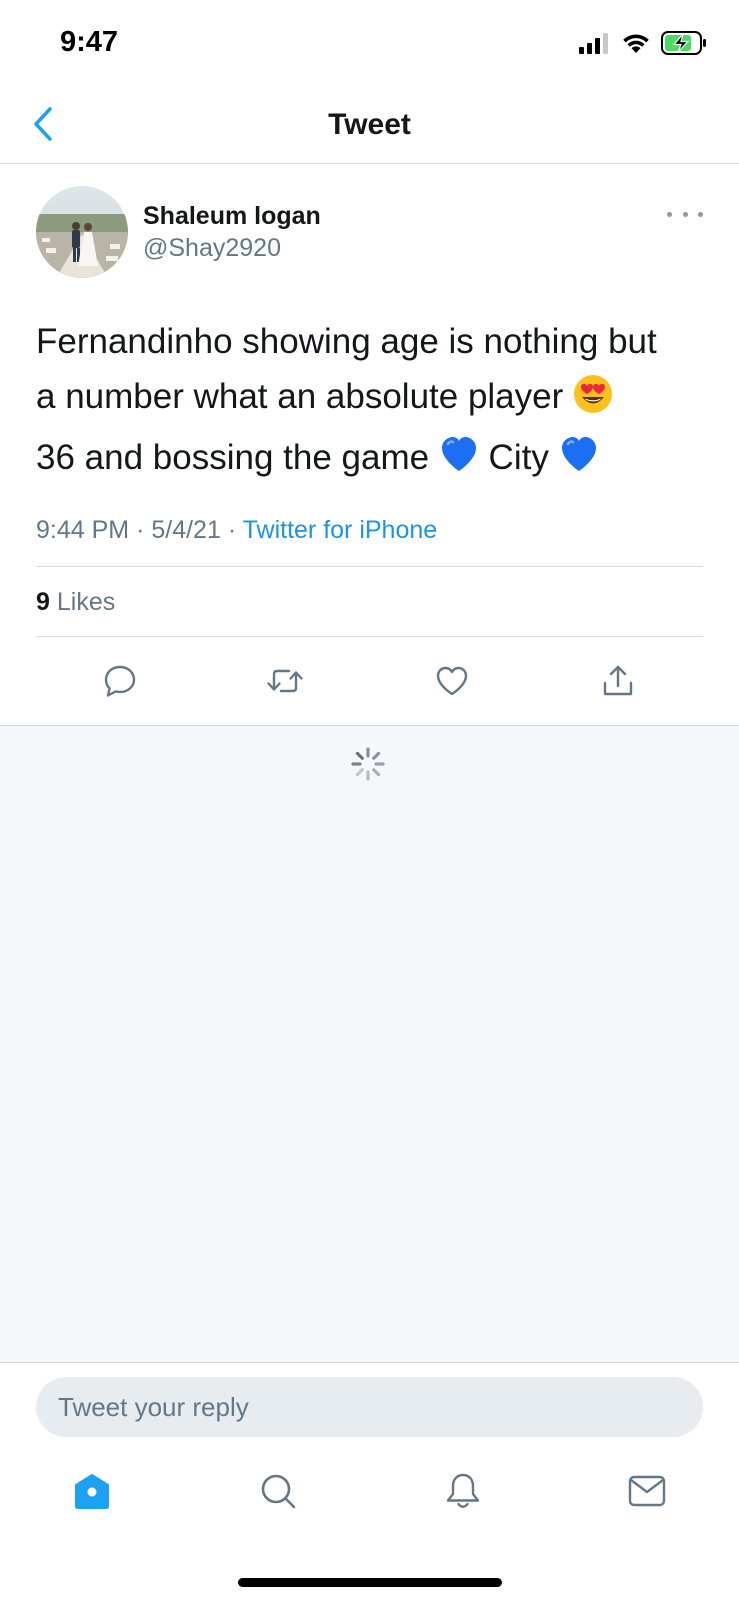 The image size is (739, 1600). I want to click on avatar, so click(82, 232).